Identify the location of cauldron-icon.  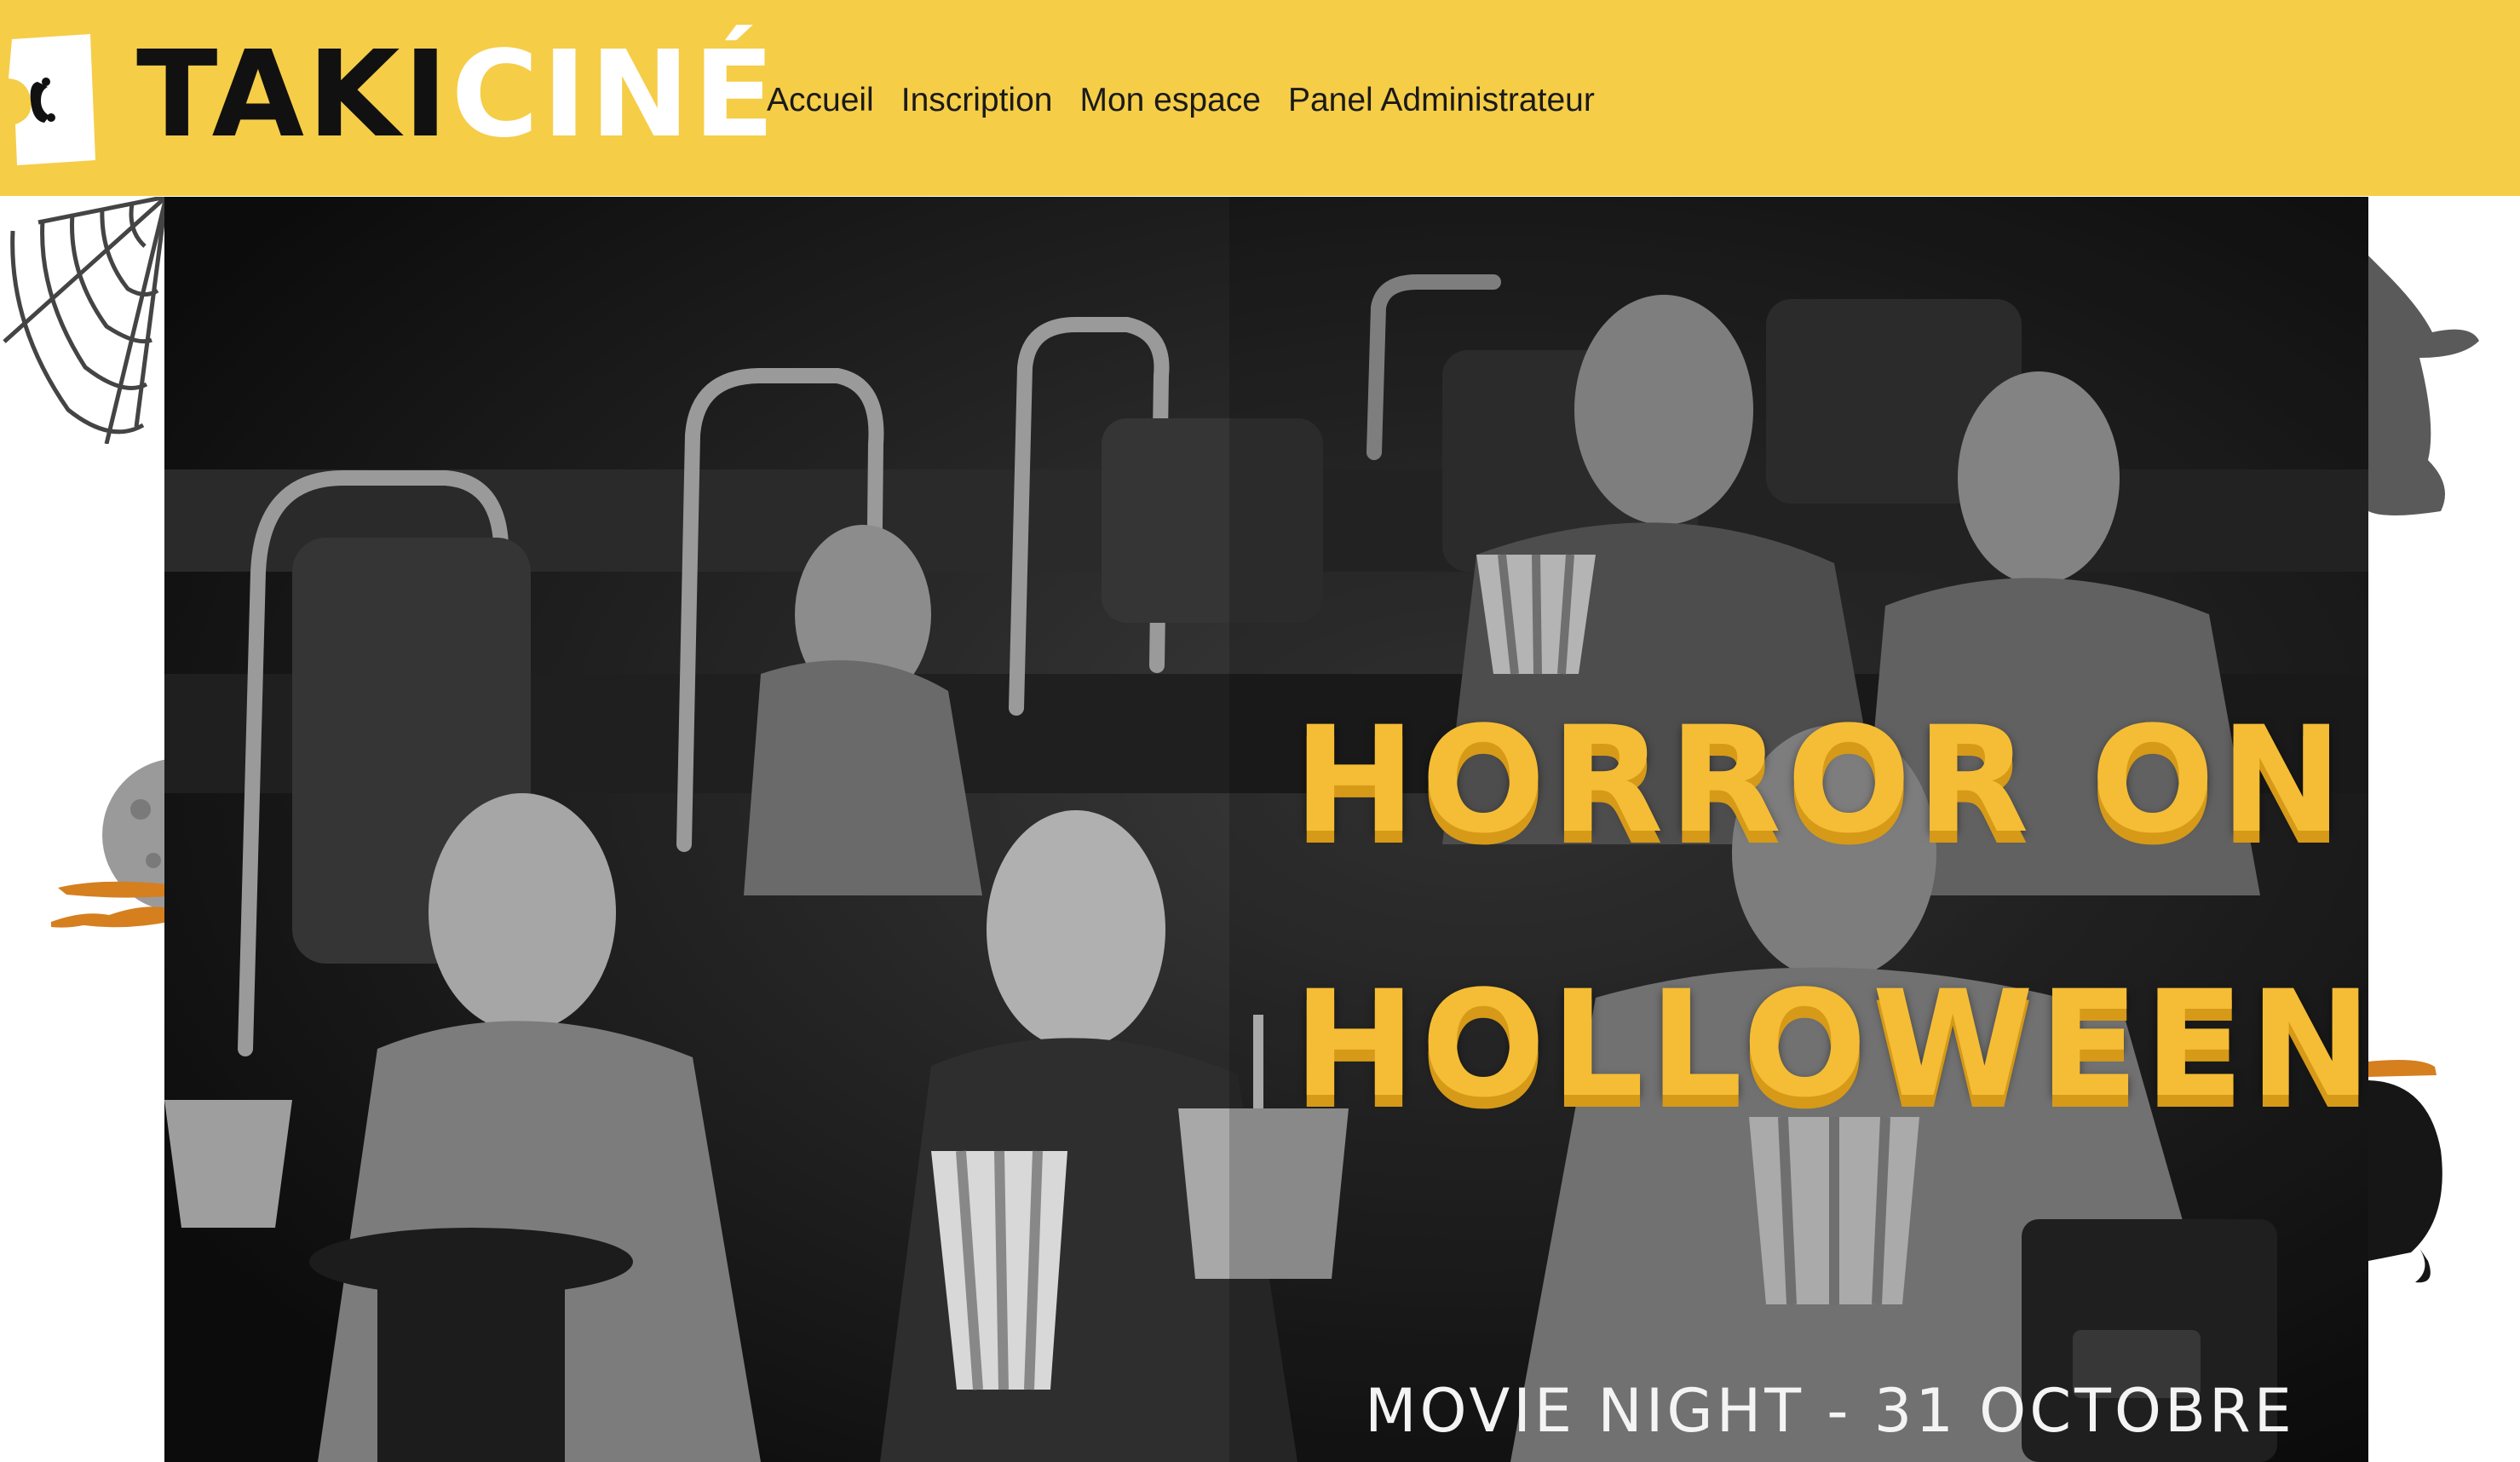
(2411, 1175).